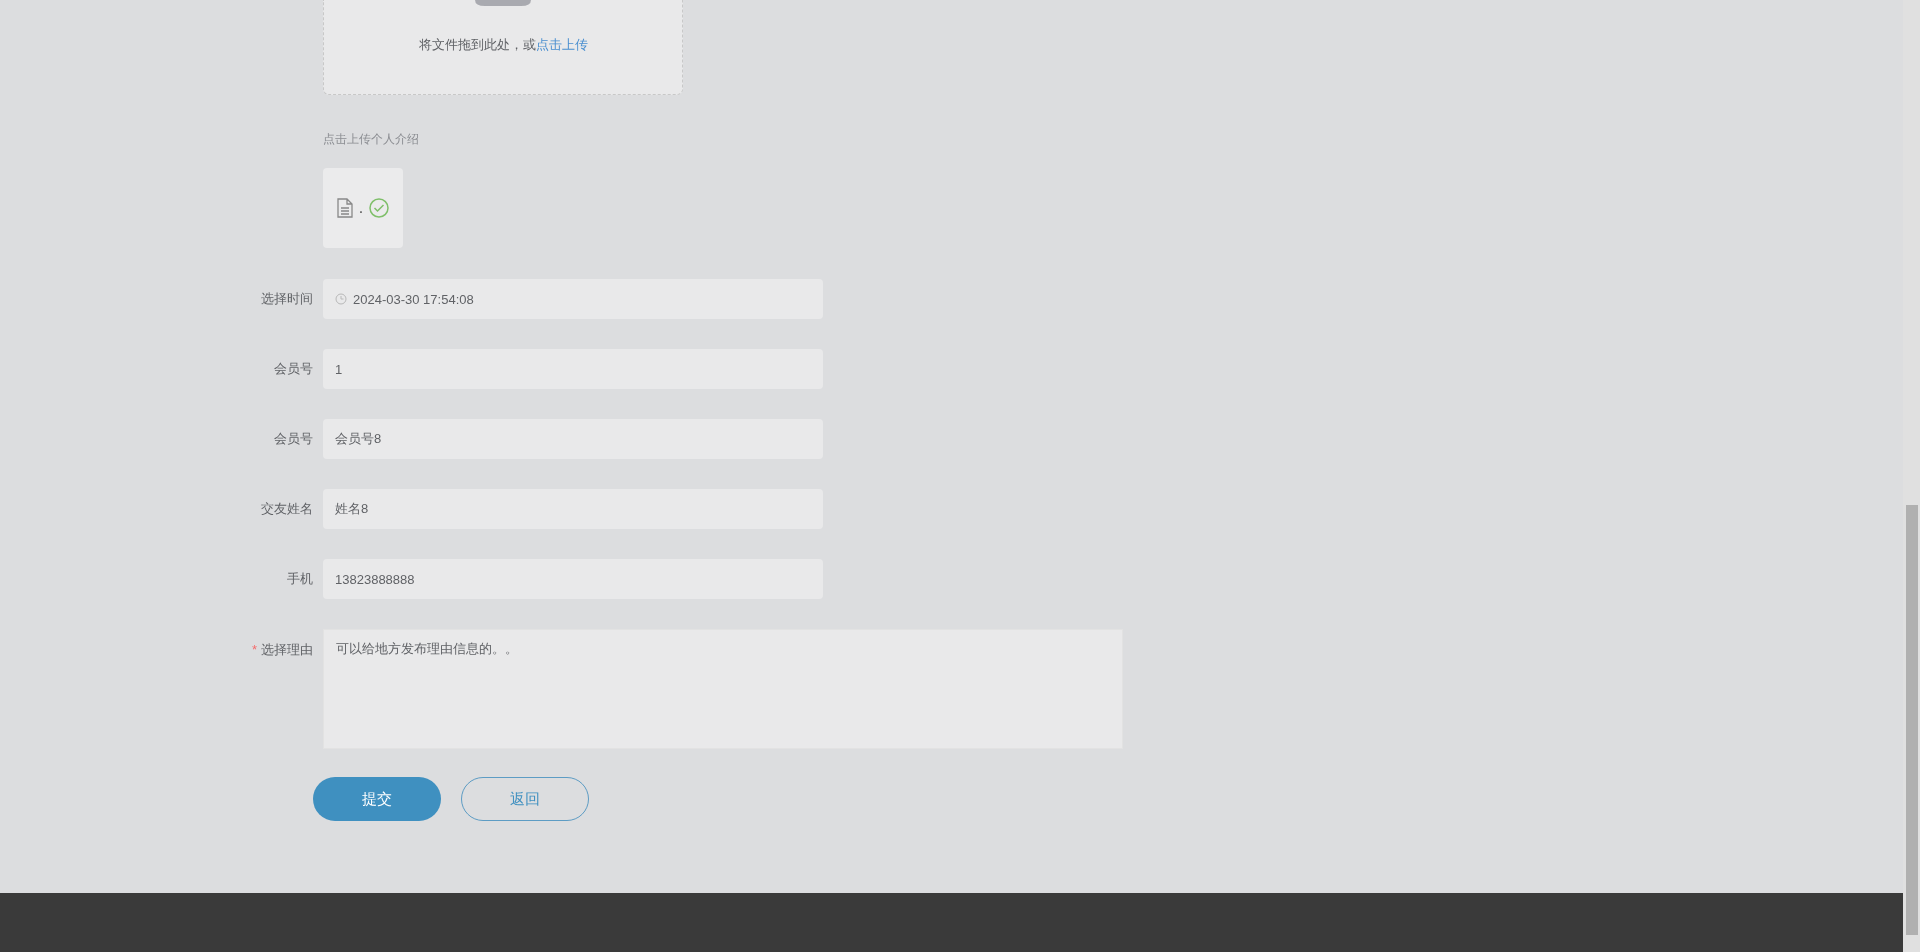 The width and height of the screenshot is (1920, 952). What do you see at coordinates (503, 45) in the screenshot?
I see `upload-hint: 将文件拖到此处，或点击上传` at bounding box center [503, 45].